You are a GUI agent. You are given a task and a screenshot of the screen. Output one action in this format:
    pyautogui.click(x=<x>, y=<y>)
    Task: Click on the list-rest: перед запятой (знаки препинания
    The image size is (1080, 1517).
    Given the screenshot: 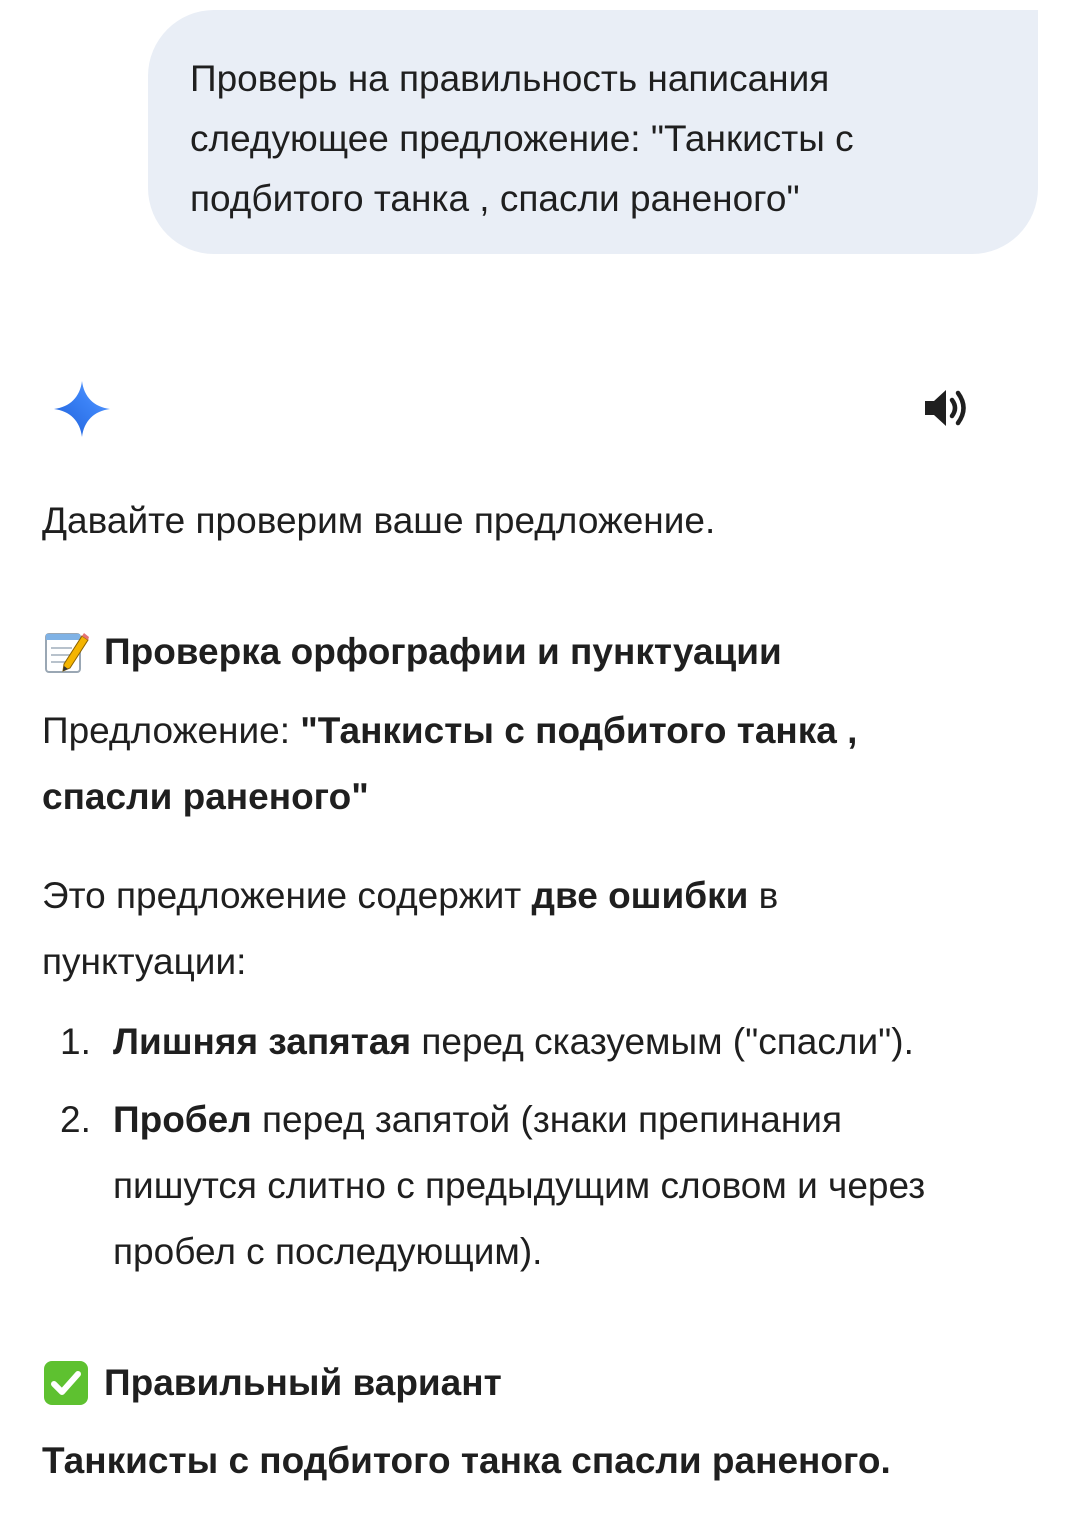 What is the action you would take?
    pyautogui.click(x=546, y=1119)
    